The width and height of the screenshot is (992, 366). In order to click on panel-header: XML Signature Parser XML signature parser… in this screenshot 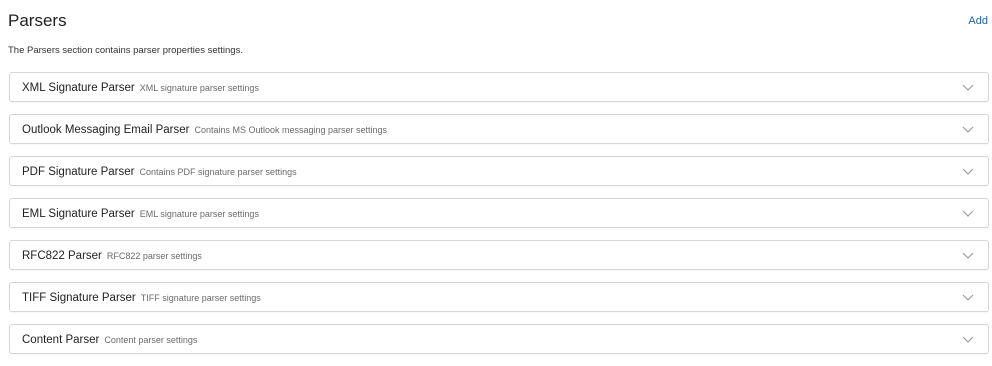, I will do `click(140, 87)`.